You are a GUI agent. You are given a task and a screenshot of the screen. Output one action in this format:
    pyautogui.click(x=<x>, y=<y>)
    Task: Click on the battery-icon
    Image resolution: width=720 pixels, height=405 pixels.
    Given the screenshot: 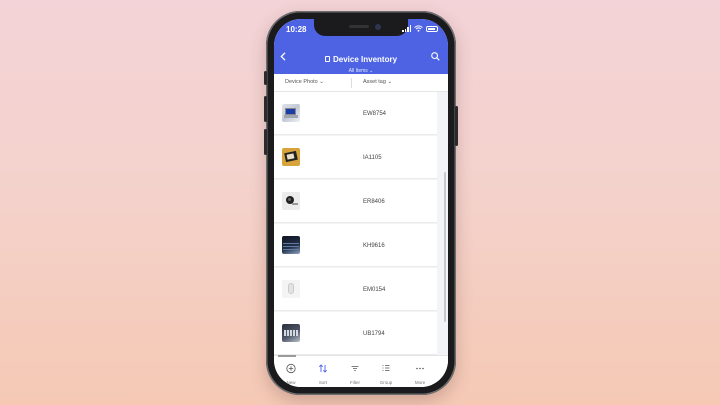 What is the action you would take?
    pyautogui.click(x=432, y=28)
    